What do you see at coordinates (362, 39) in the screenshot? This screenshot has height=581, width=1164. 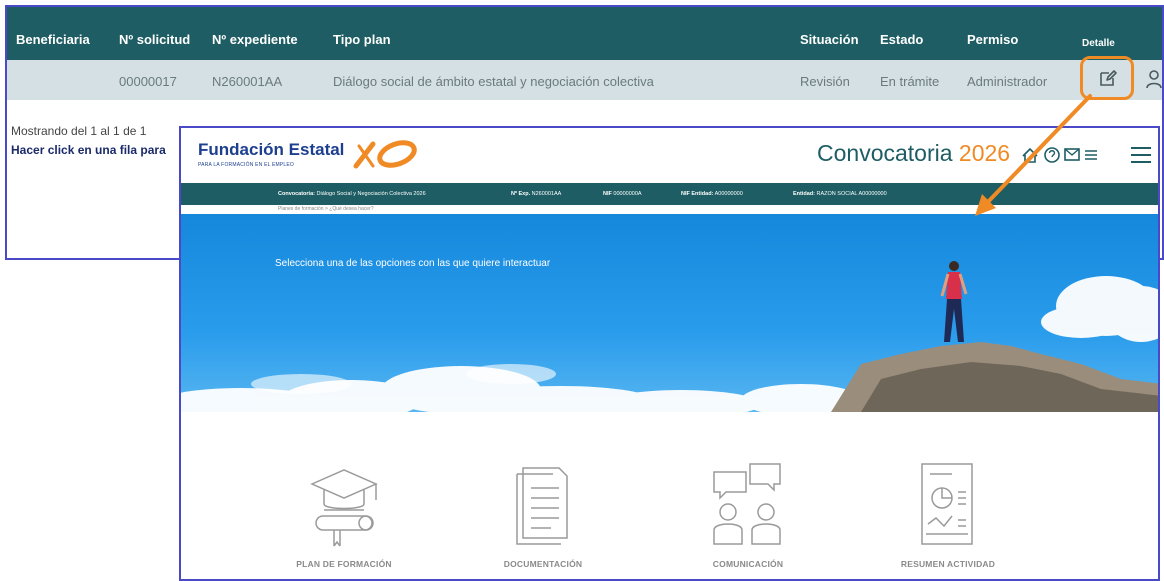 I see `col-header-tipo-plan: Tipo plan` at bounding box center [362, 39].